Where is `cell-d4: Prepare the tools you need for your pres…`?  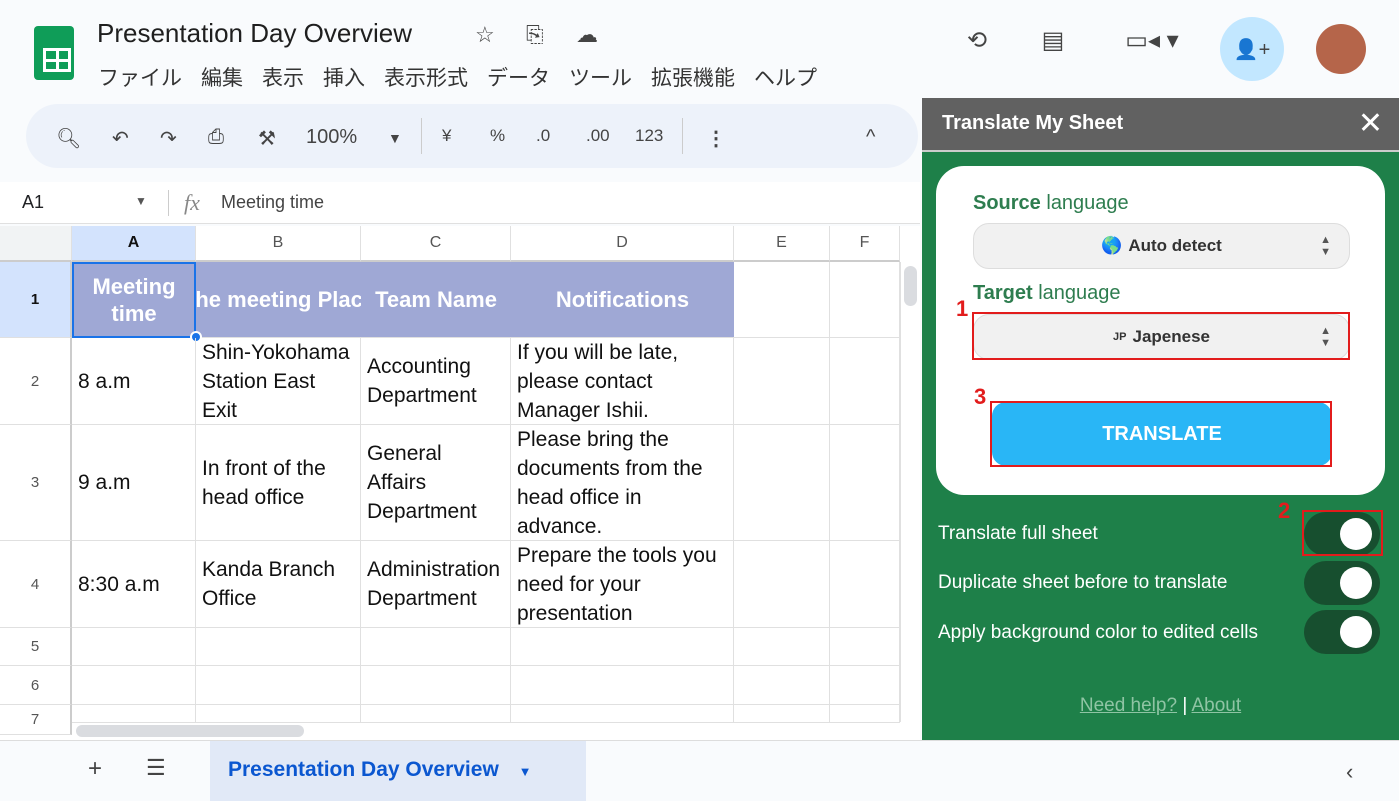 cell-d4: Prepare the tools you need for your pres… is located at coordinates (622, 584).